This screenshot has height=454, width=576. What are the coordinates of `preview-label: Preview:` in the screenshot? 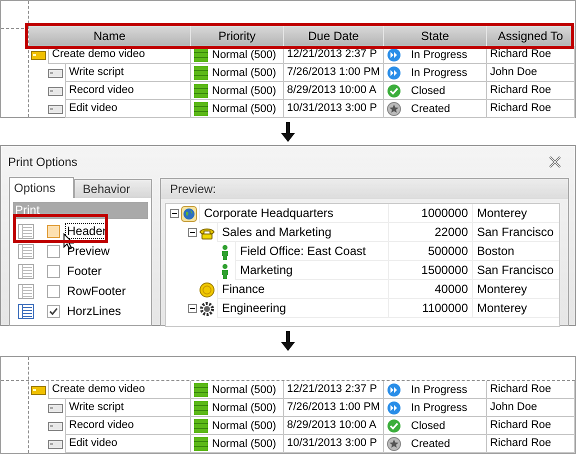 It's located at (364, 189).